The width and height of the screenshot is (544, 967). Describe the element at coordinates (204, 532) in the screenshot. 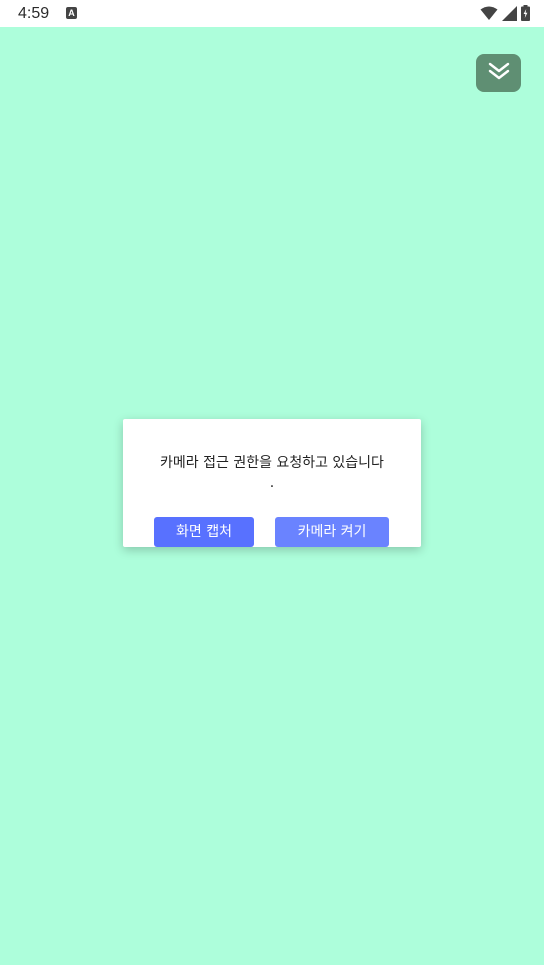

I see `screen-capture-button: 화면 캡처` at that location.